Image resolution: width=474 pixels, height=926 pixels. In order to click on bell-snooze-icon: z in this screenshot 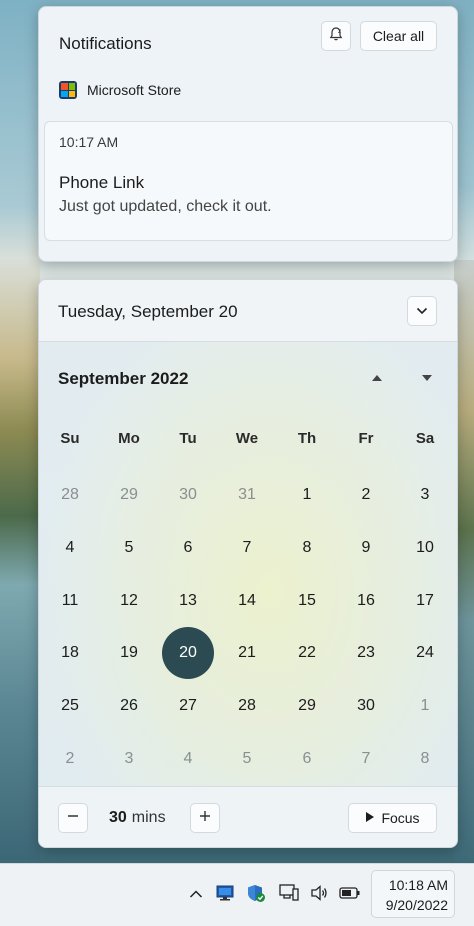, I will do `click(336, 36)`.